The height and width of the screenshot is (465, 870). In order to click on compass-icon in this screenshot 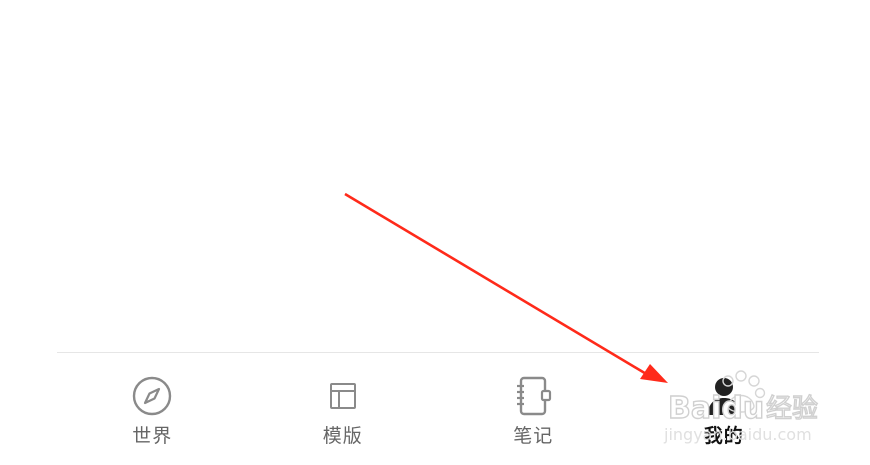, I will do `click(152, 396)`.